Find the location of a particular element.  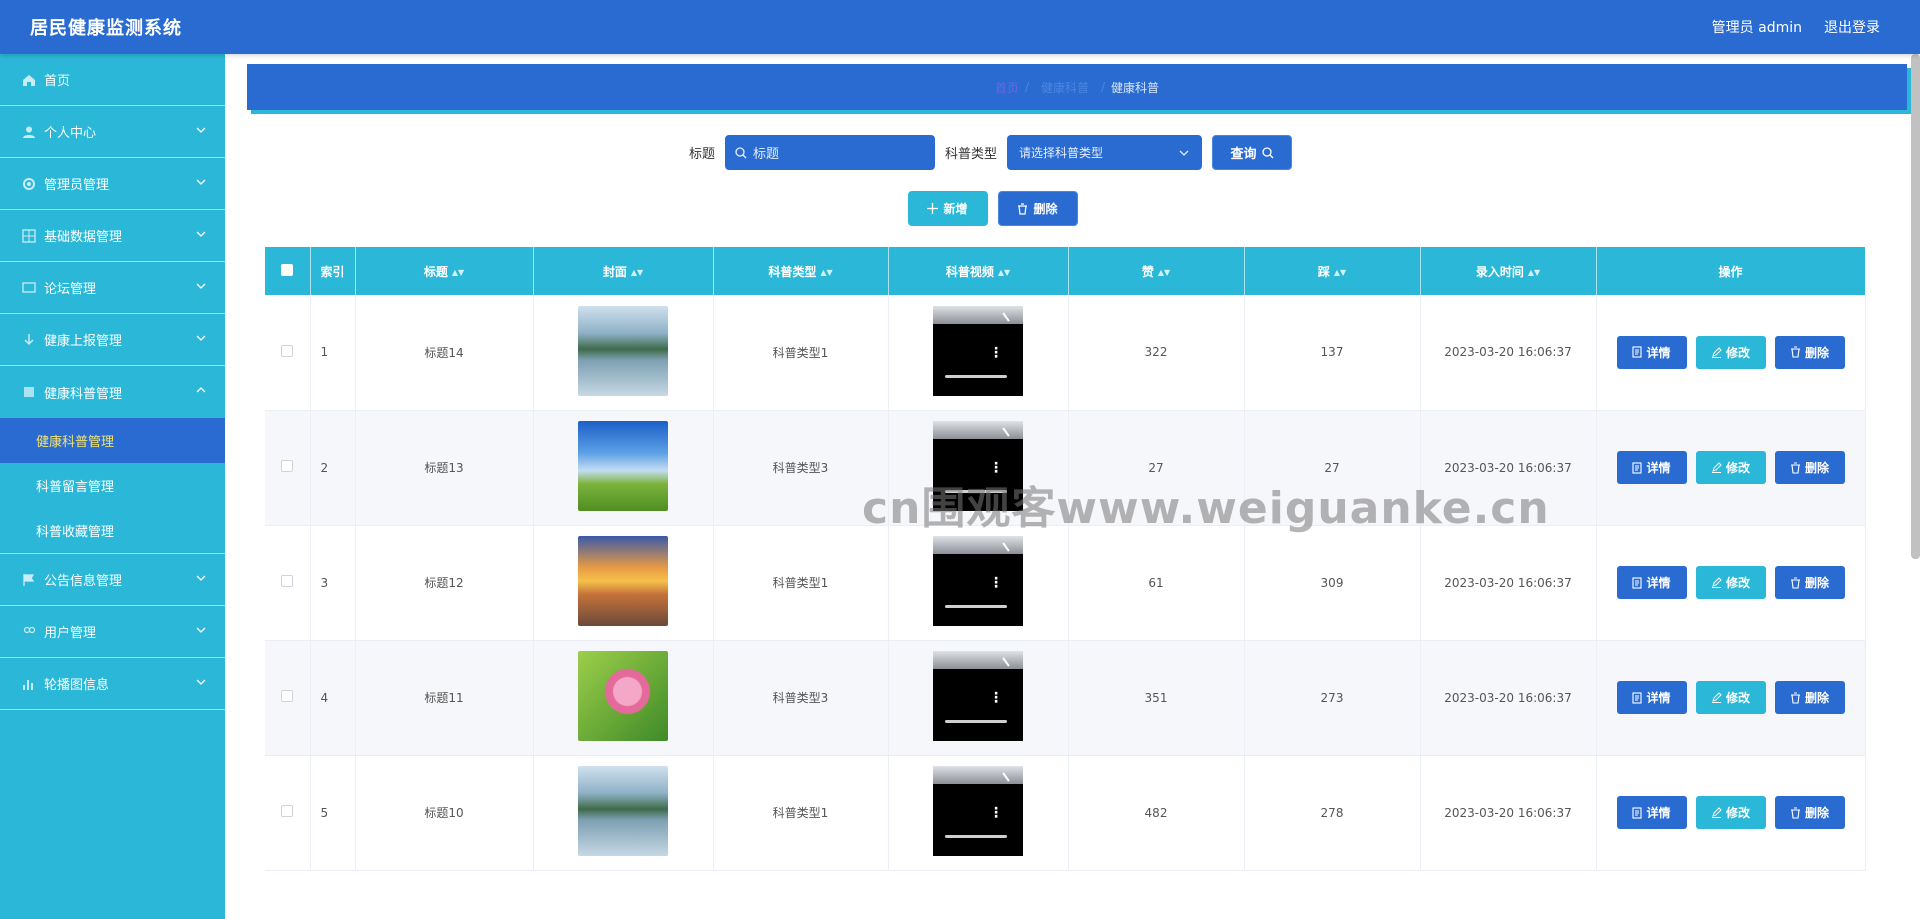

sidebar-subitem-science-comments: 科普留言管理 is located at coordinates (112, 485).